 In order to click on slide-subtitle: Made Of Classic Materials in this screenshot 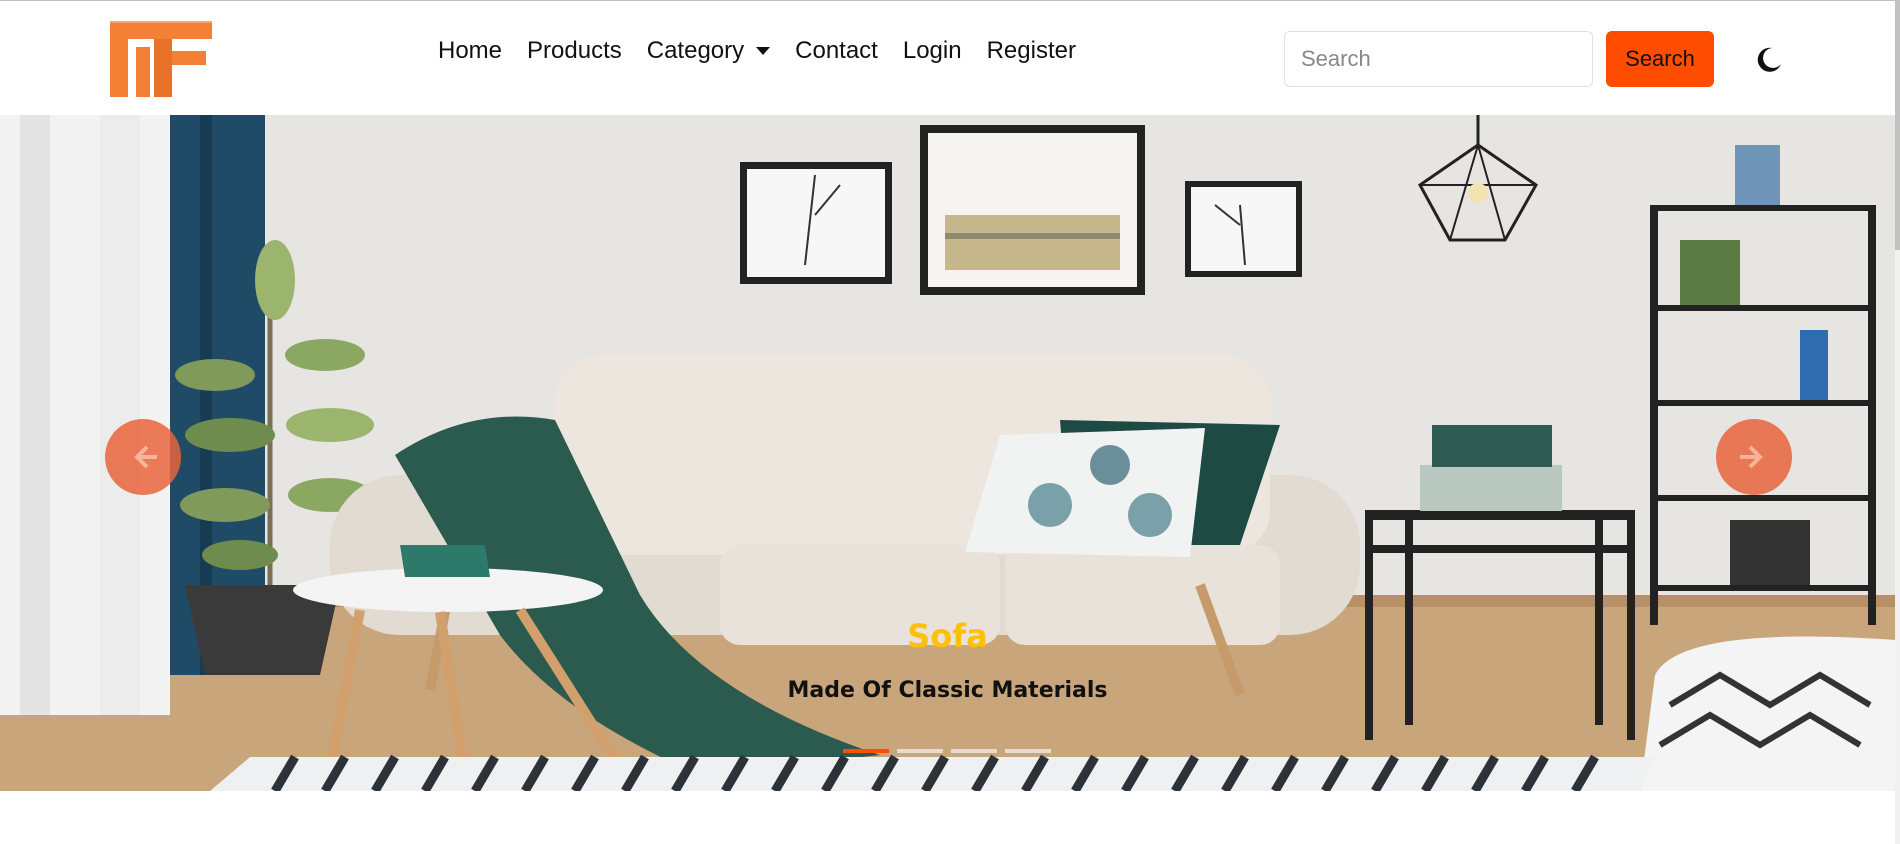, I will do `click(947, 690)`.